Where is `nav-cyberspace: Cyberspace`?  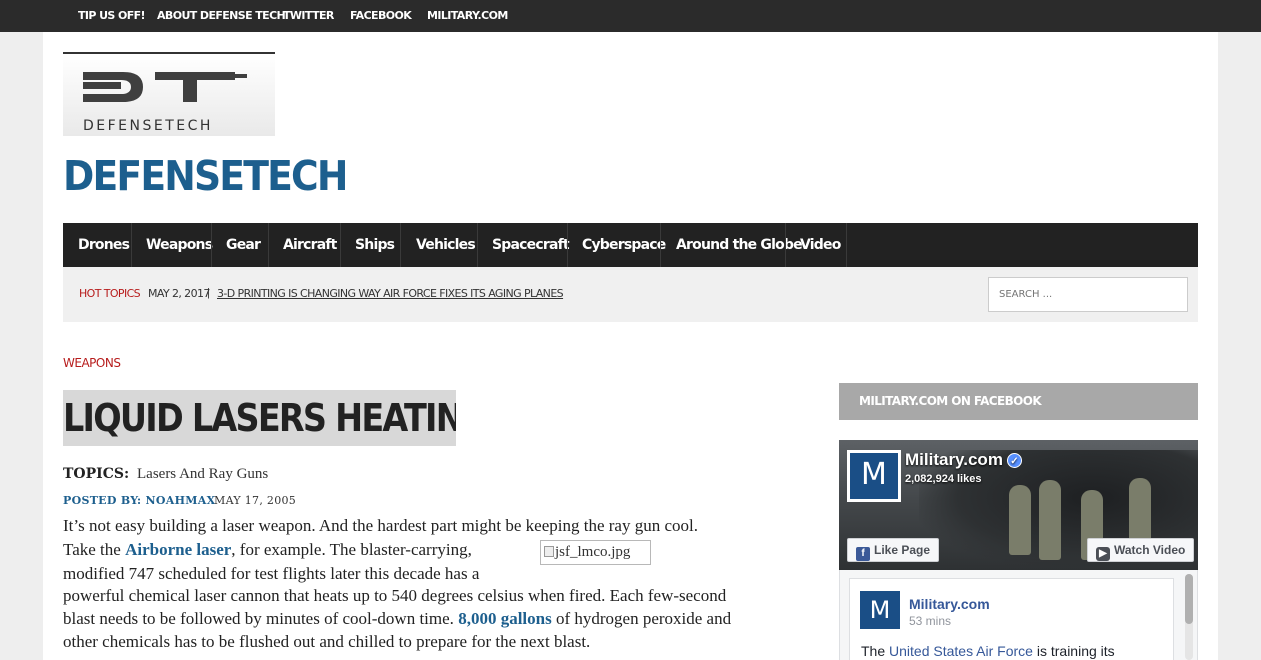 nav-cyberspace: Cyberspace is located at coordinates (624, 245).